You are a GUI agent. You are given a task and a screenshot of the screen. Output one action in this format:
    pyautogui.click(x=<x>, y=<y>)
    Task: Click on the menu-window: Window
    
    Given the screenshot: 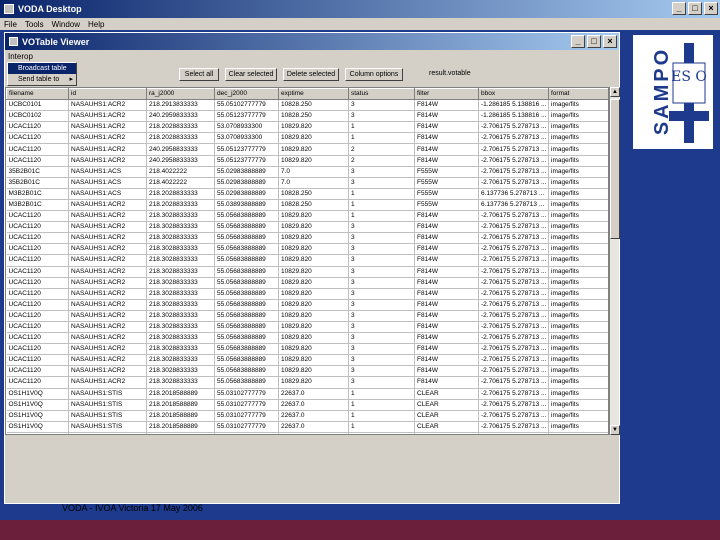 What is the action you would take?
    pyautogui.click(x=66, y=24)
    